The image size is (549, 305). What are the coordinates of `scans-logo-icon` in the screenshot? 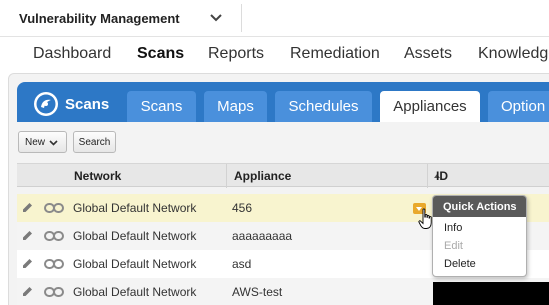 It's located at (46, 104).